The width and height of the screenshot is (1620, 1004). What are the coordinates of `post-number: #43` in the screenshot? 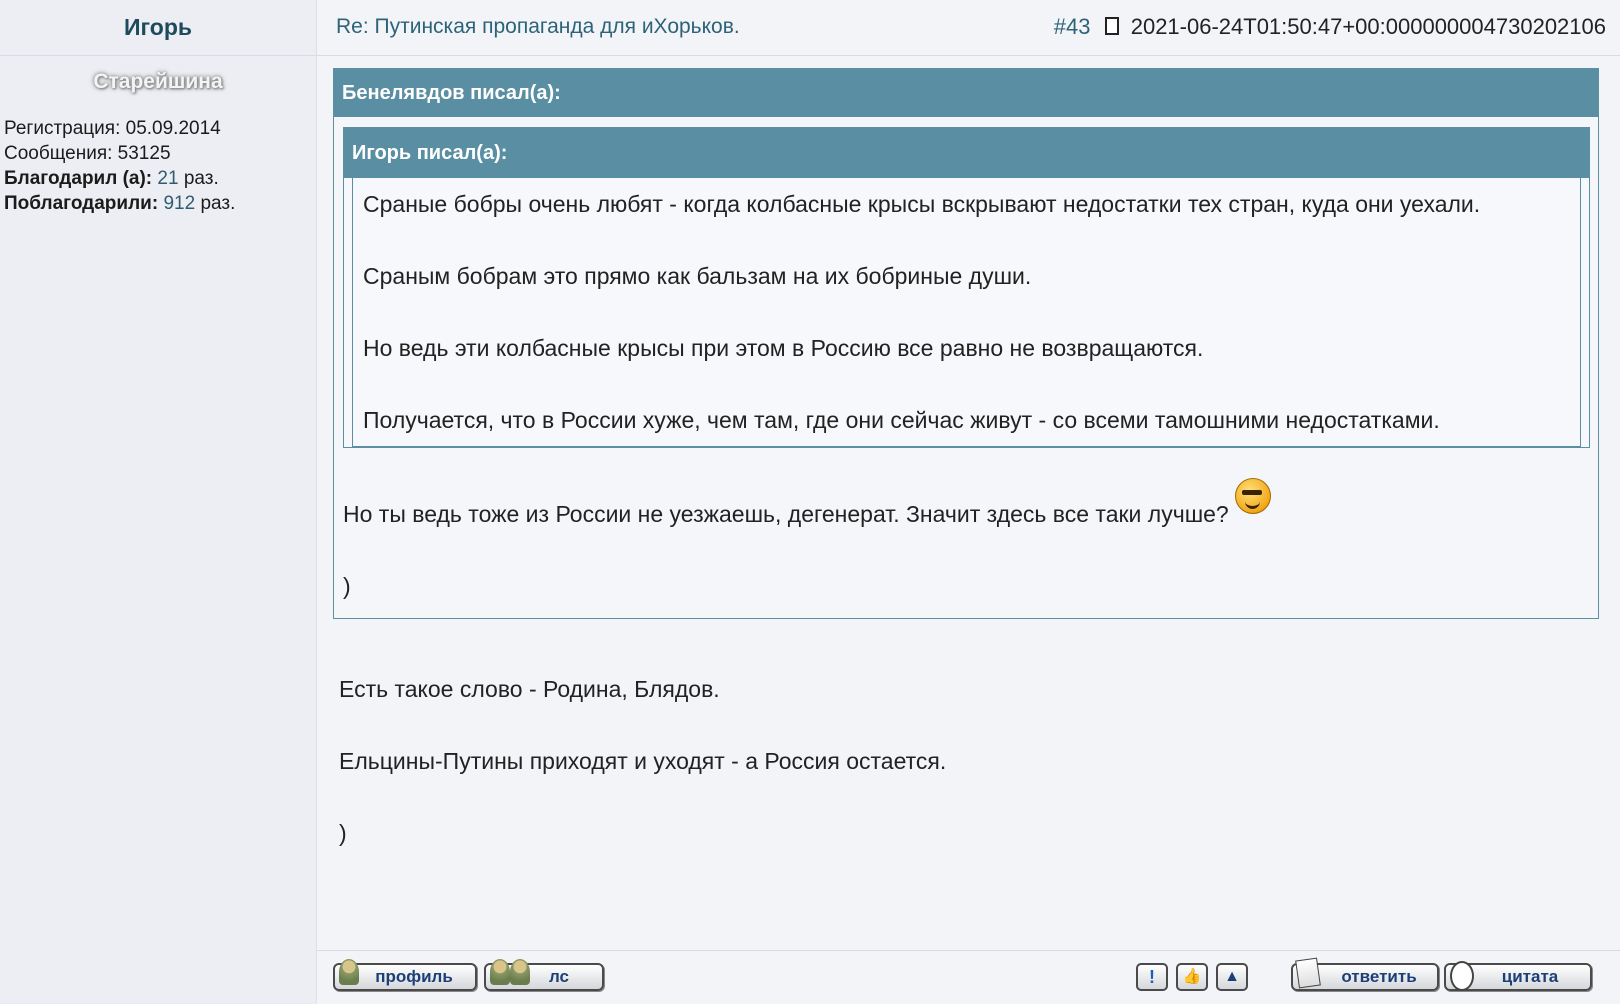 It's located at (1072, 26).